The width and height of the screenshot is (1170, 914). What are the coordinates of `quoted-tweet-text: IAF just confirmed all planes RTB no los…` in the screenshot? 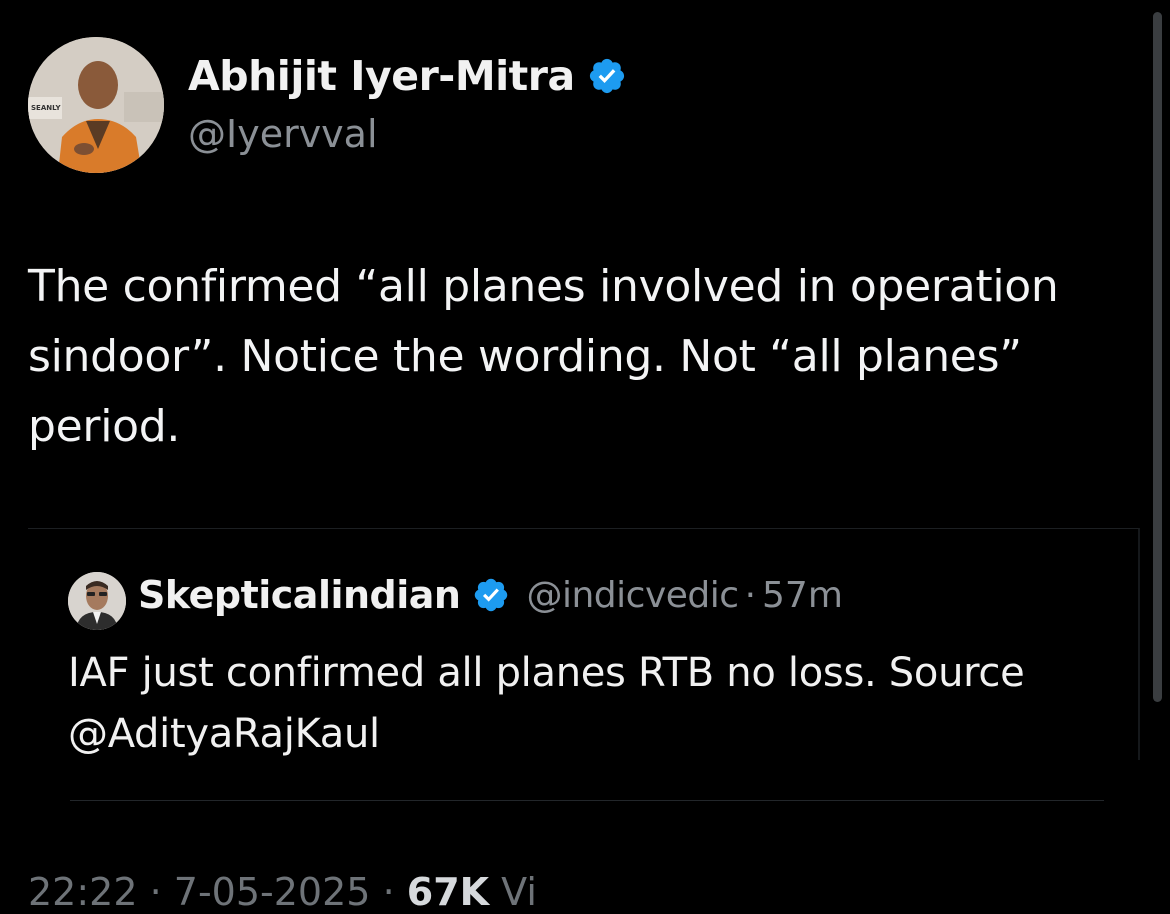 It's located at (598, 704).